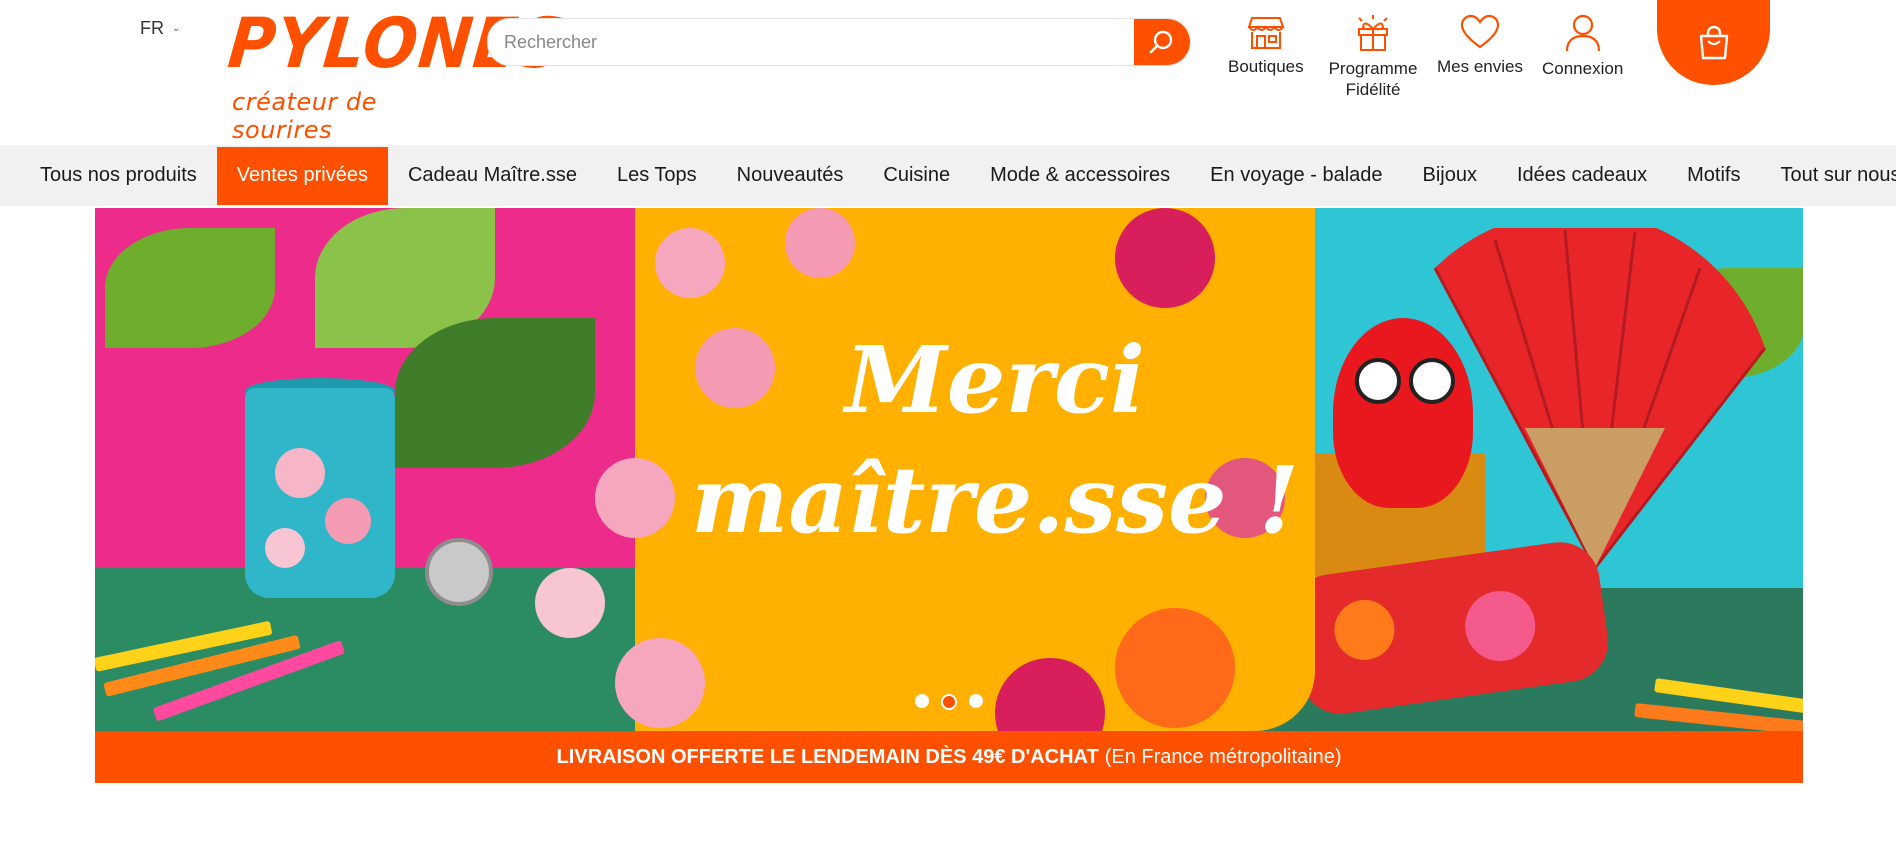 The width and height of the screenshot is (1896, 842). Describe the element at coordinates (118, 176) in the screenshot. I see `nav-item-0: Tous nos produits` at that location.